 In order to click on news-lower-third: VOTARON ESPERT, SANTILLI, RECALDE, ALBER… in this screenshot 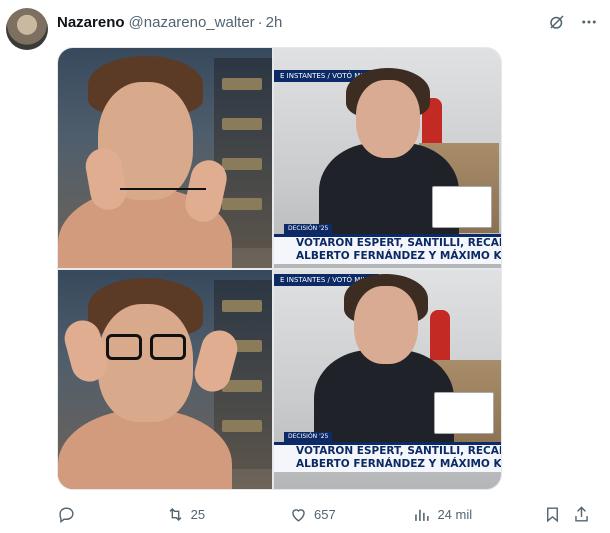, I will do `click(387, 249)`.